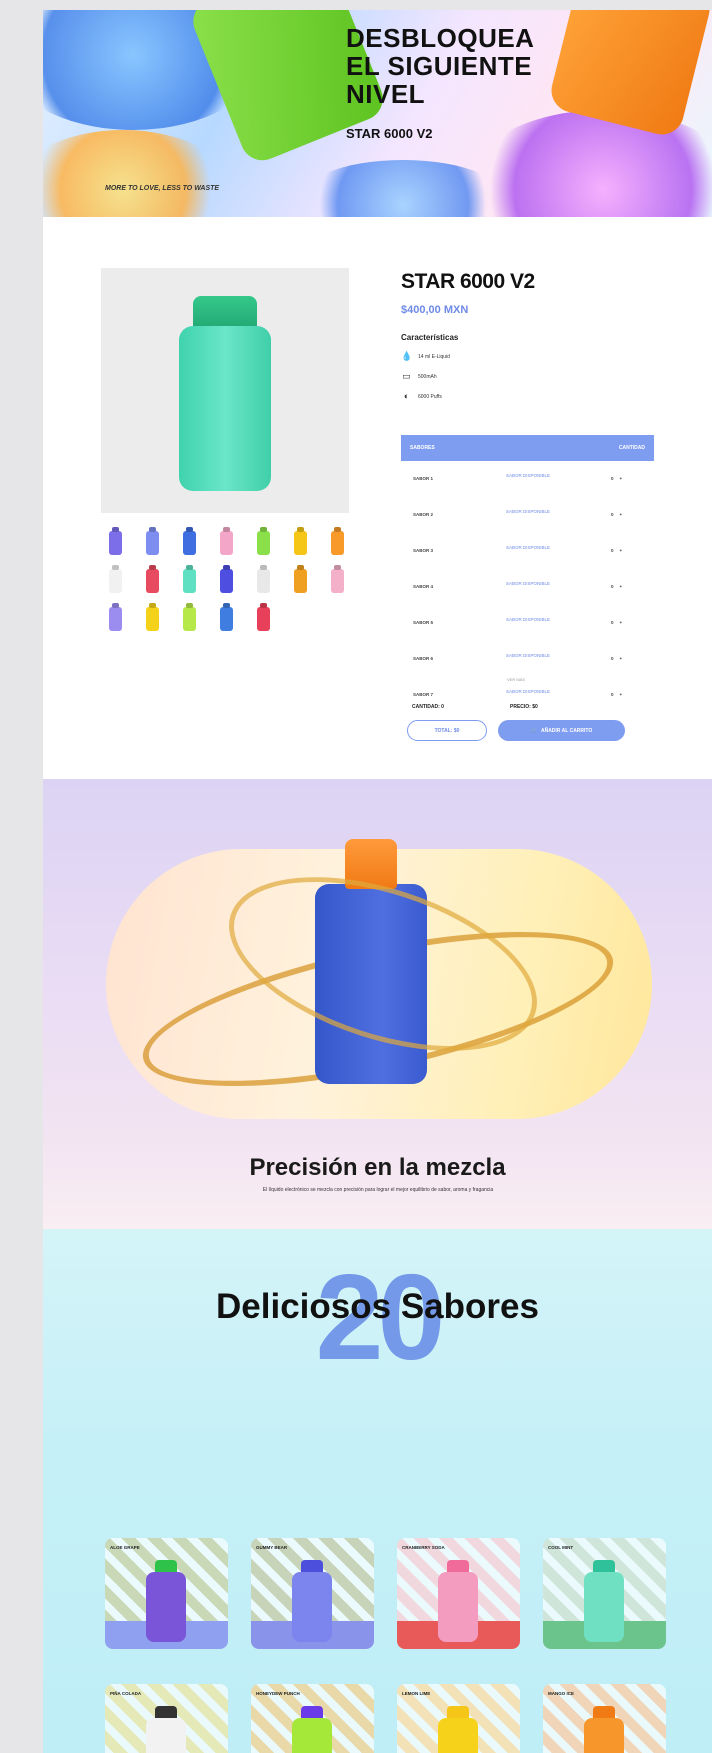  I want to click on flavor-card: LEMON LIME, so click(458, 1718).